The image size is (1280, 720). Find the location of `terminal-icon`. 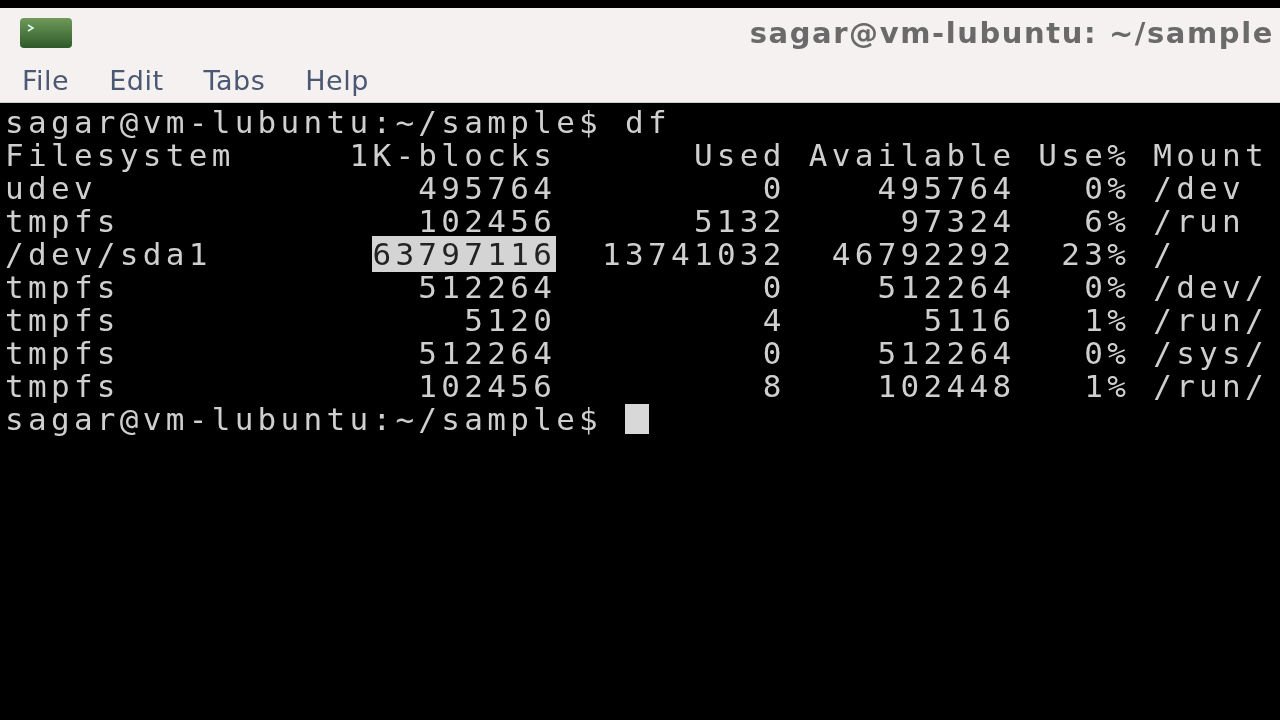

terminal-icon is located at coordinates (46, 33).